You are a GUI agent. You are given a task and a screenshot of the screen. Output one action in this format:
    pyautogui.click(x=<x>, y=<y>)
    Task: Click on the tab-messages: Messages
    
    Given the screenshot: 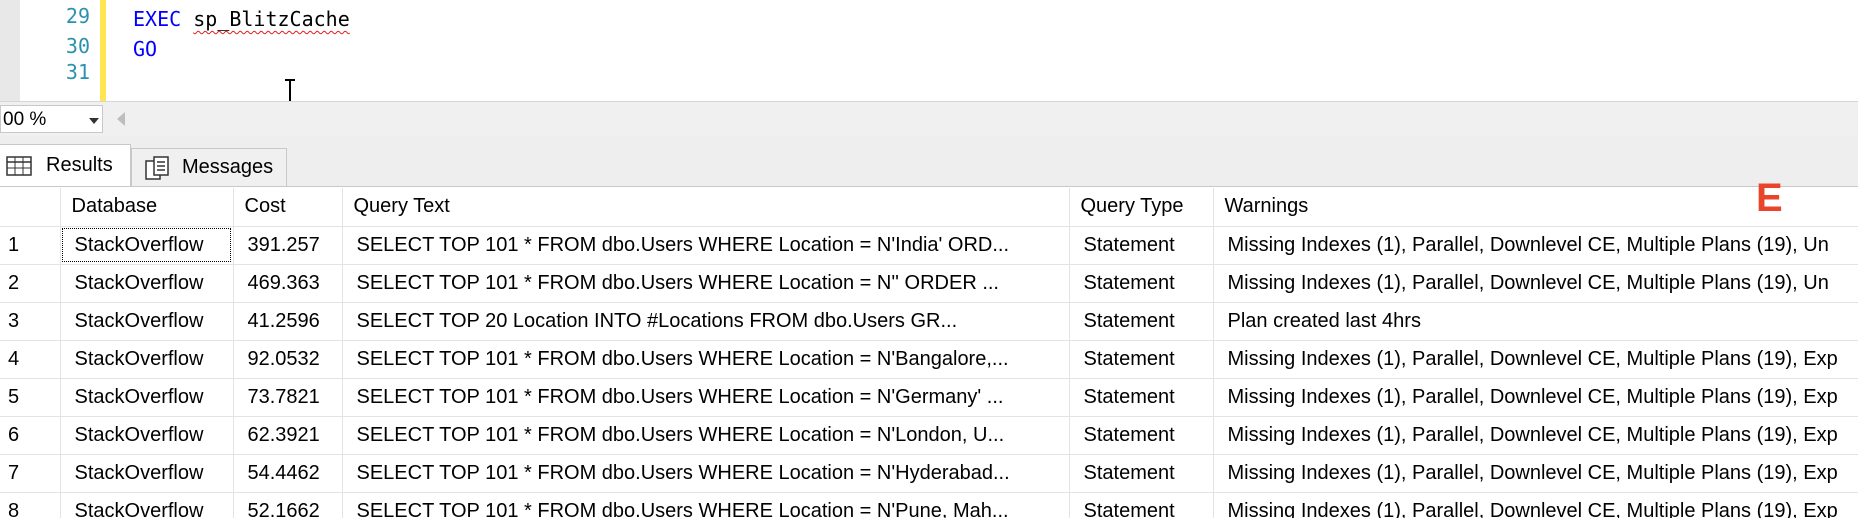 What is the action you would take?
    pyautogui.click(x=209, y=167)
    